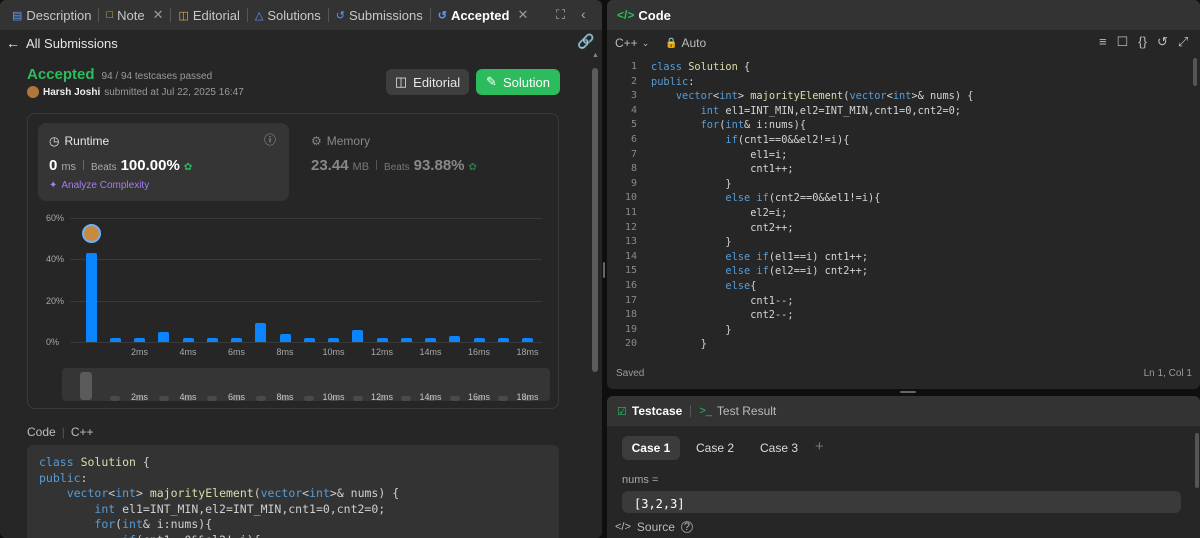 The image size is (1200, 538). I want to click on testcase-scrollbar, so click(1197, 460).